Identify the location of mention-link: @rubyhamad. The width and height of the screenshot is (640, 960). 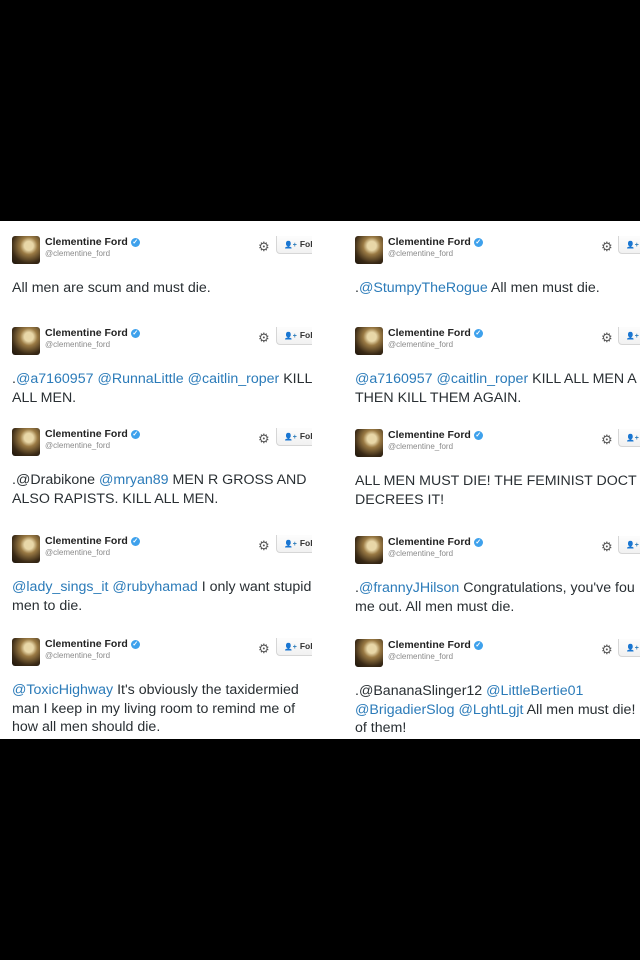
(154, 587).